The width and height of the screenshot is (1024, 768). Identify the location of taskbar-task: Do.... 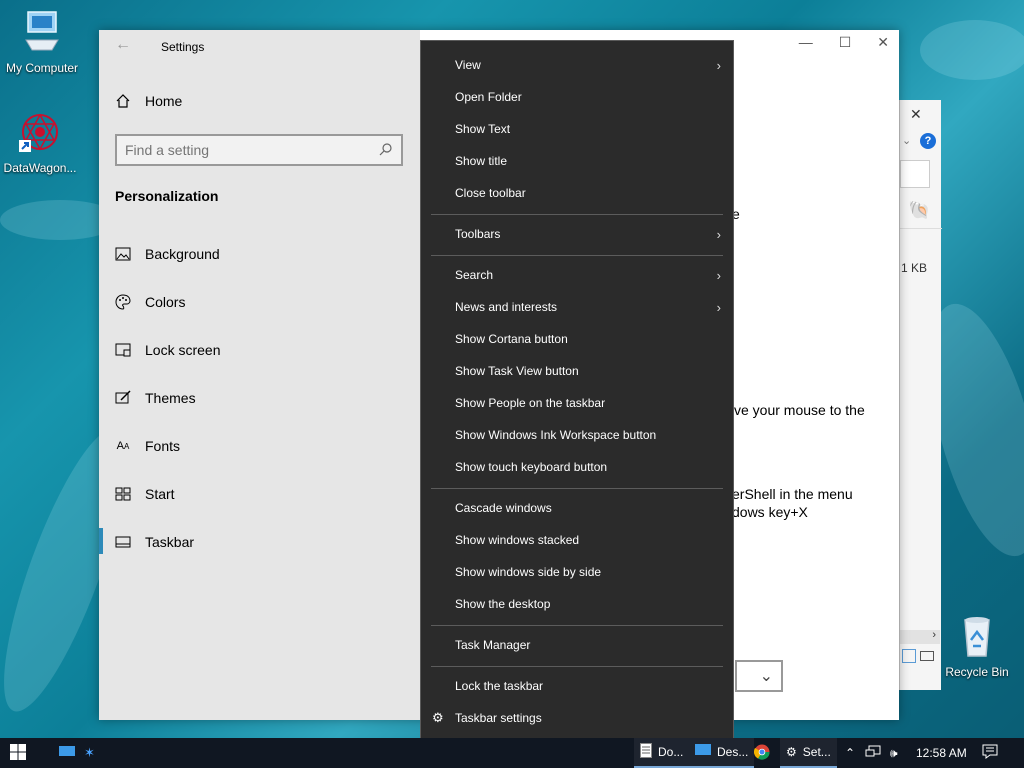
(662, 753).